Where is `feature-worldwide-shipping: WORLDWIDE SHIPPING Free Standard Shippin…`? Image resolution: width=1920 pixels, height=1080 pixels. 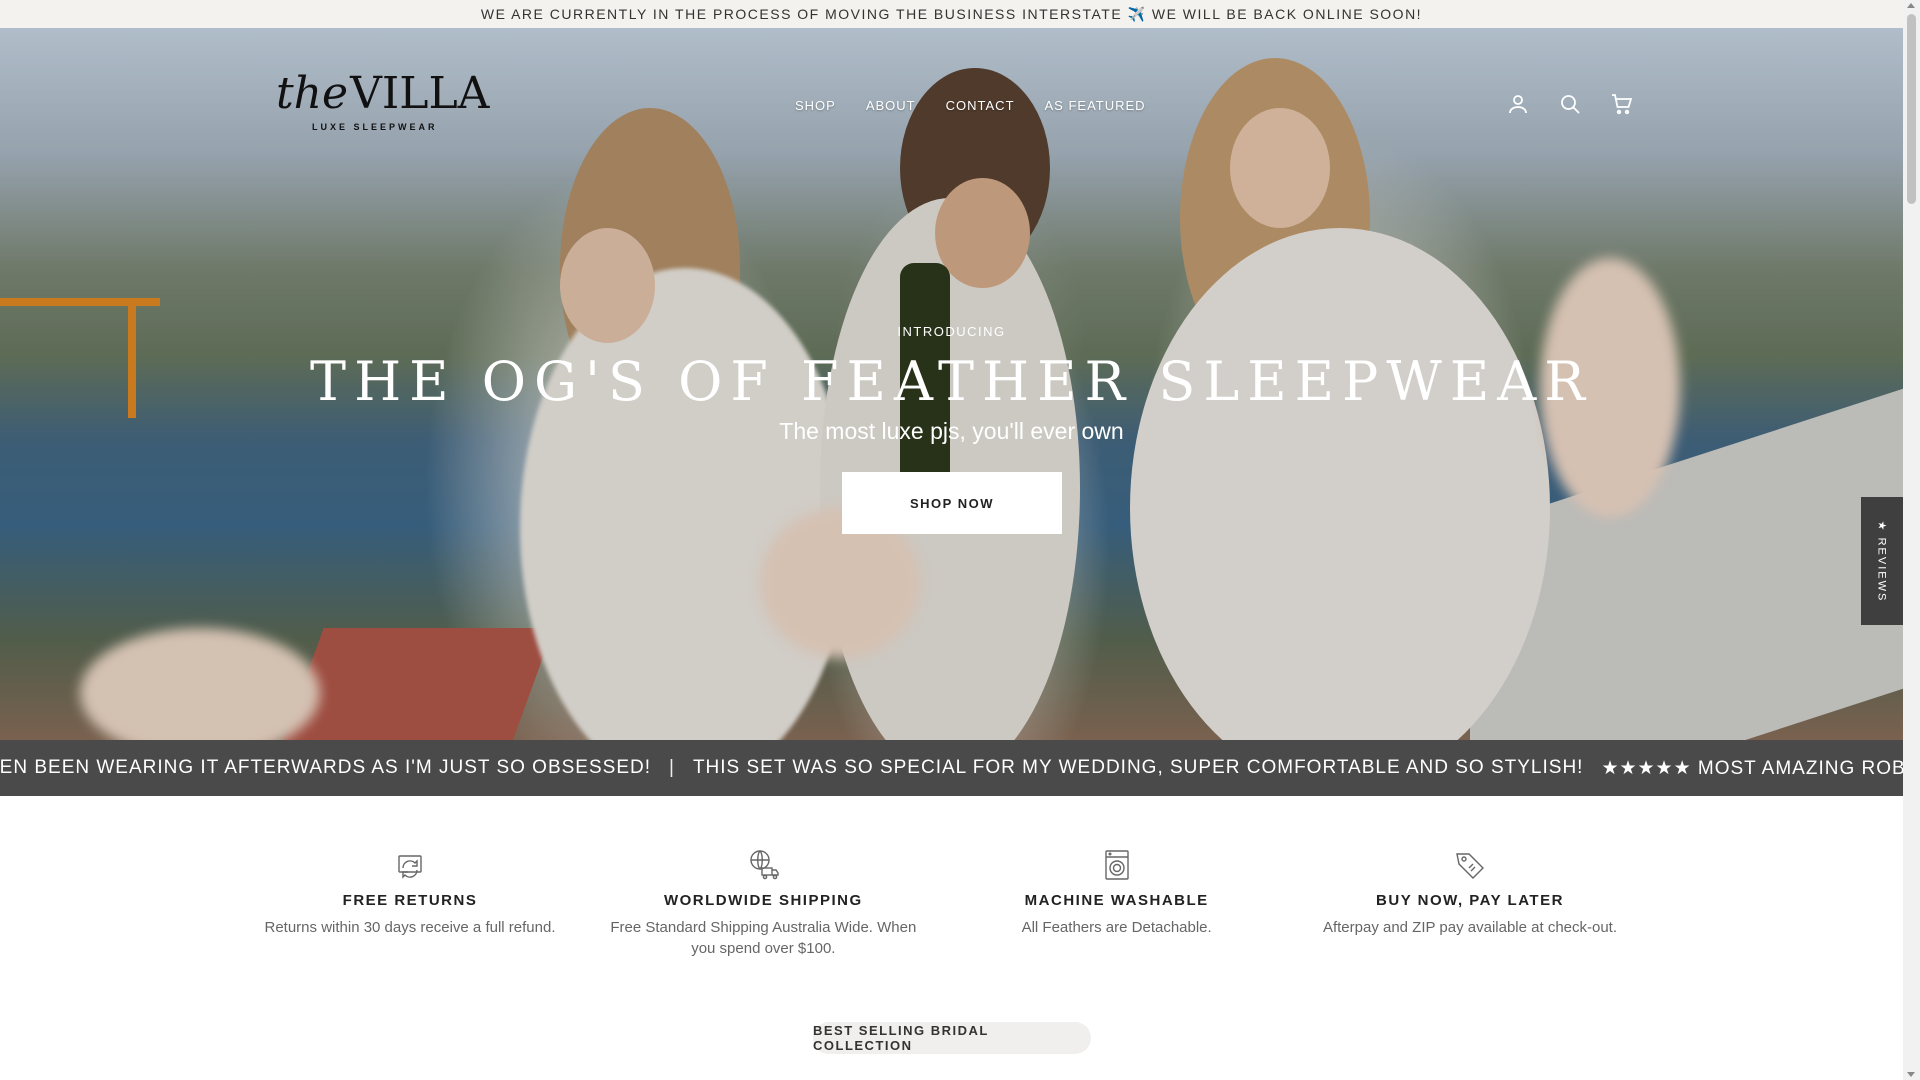 feature-worldwide-shipping: WORLDWIDE SHIPPING Free Standard Shippin… is located at coordinates (763, 903).